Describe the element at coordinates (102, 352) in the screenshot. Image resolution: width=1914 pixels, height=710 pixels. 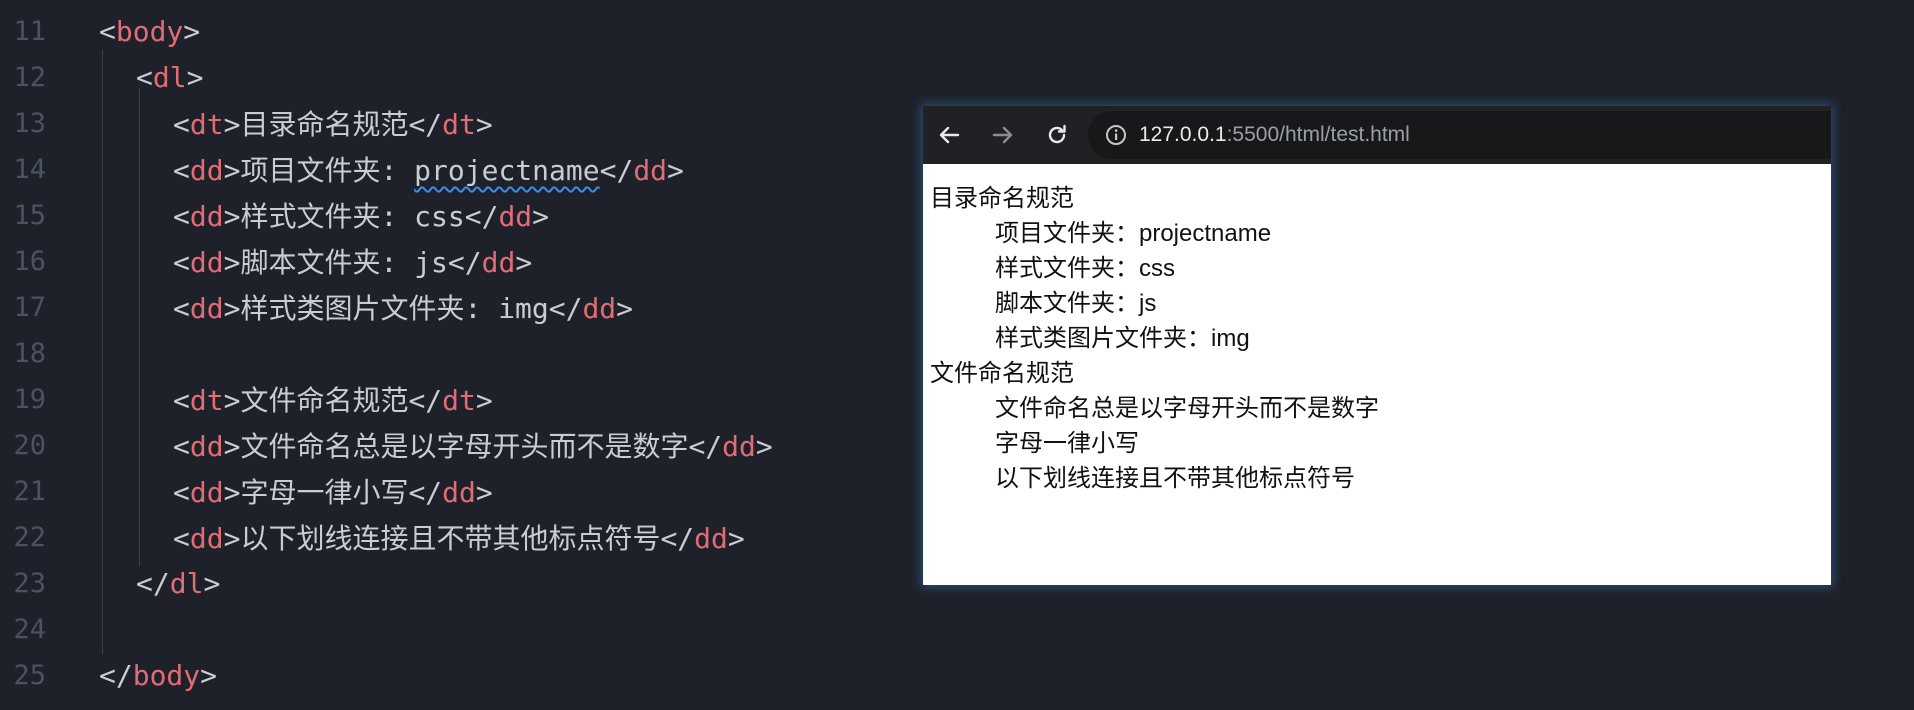
I see `indent-guide-body` at that location.